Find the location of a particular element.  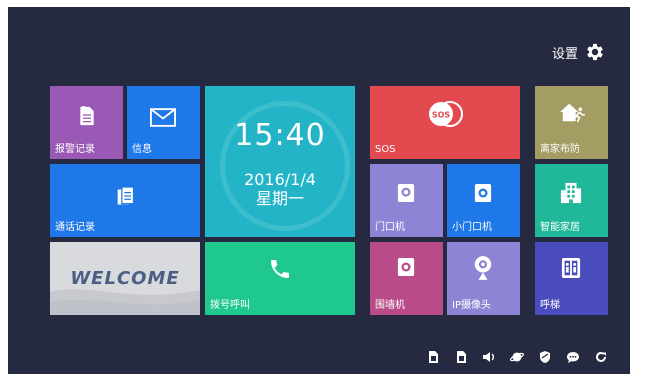

ip-camera-label: IP摄像头 is located at coordinates (471, 305).